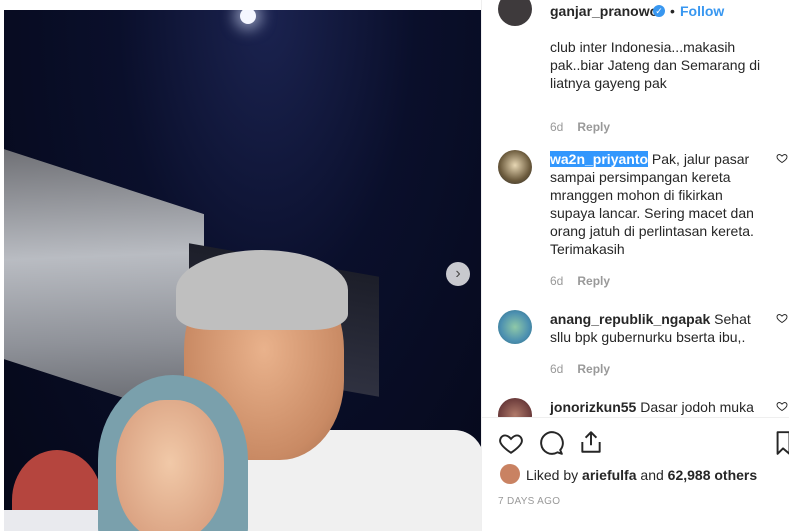  What do you see at coordinates (630, 319) in the screenshot?
I see `commenter-username: anang_republik_ngapak` at bounding box center [630, 319].